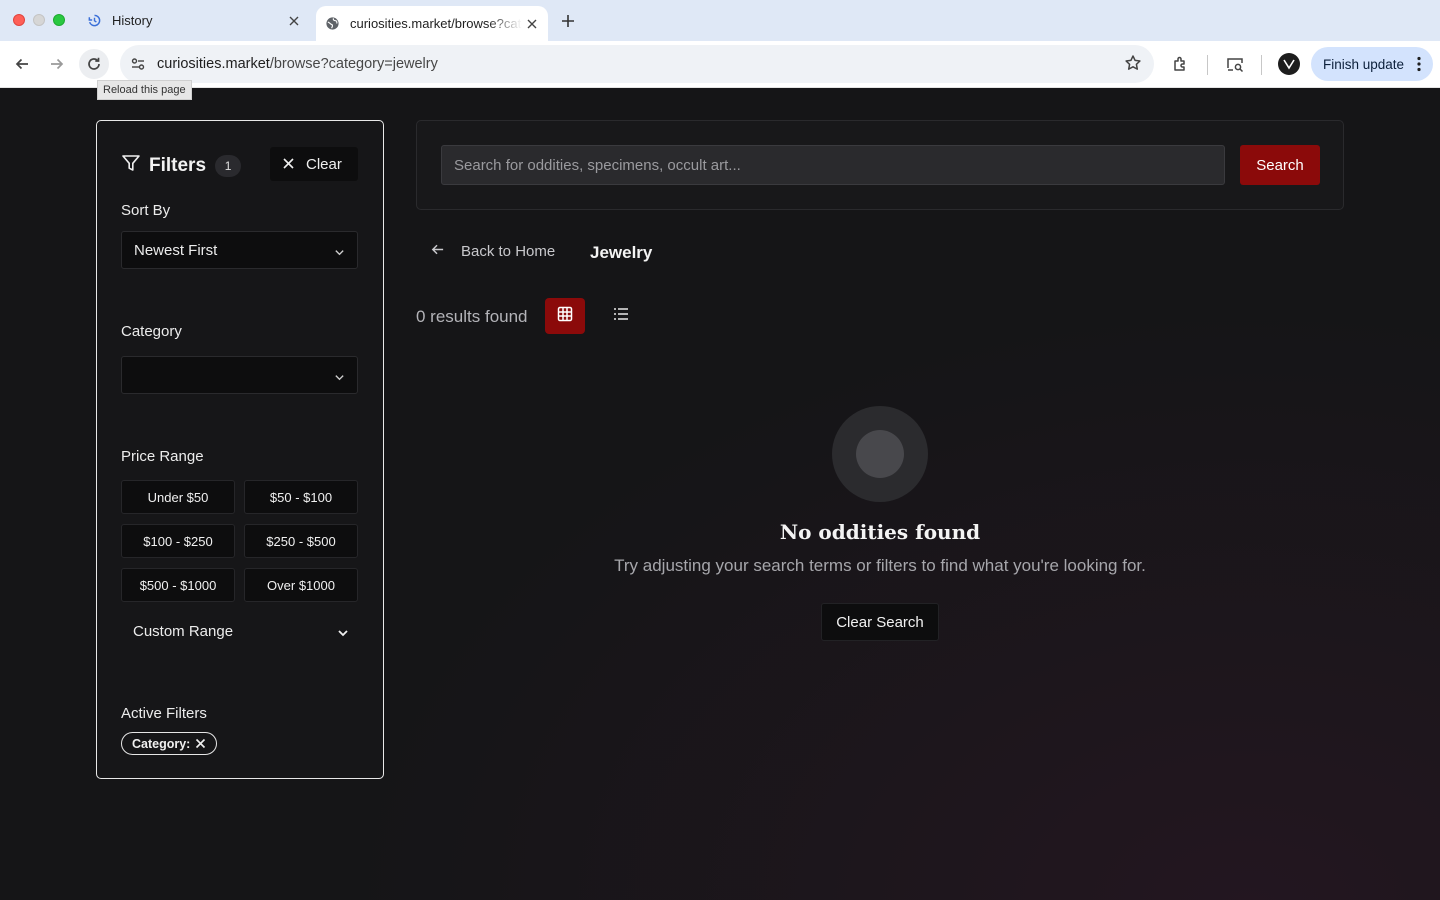 This screenshot has width=1440, height=900. Describe the element at coordinates (19, 20) in the screenshot. I see `window-close-button` at that location.